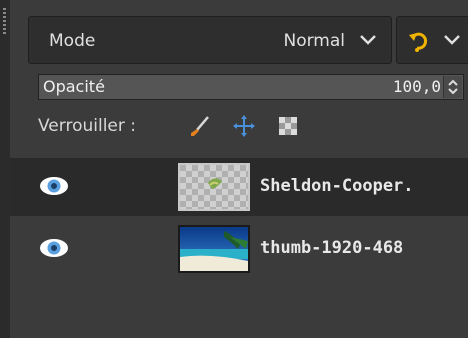  Describe the element at coordinates (364, 248) in the screenshot. I see `layer-name: thumb-1920-468` at that location.